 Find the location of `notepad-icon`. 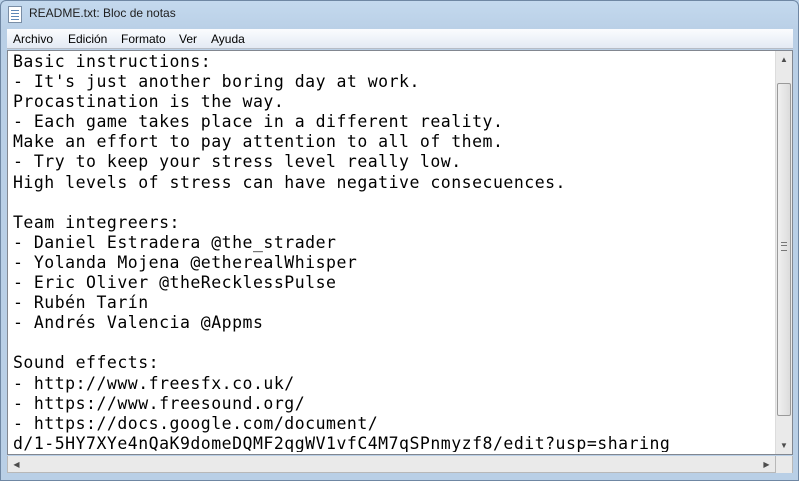

notepad-icon is located at coordinates (15, 14).